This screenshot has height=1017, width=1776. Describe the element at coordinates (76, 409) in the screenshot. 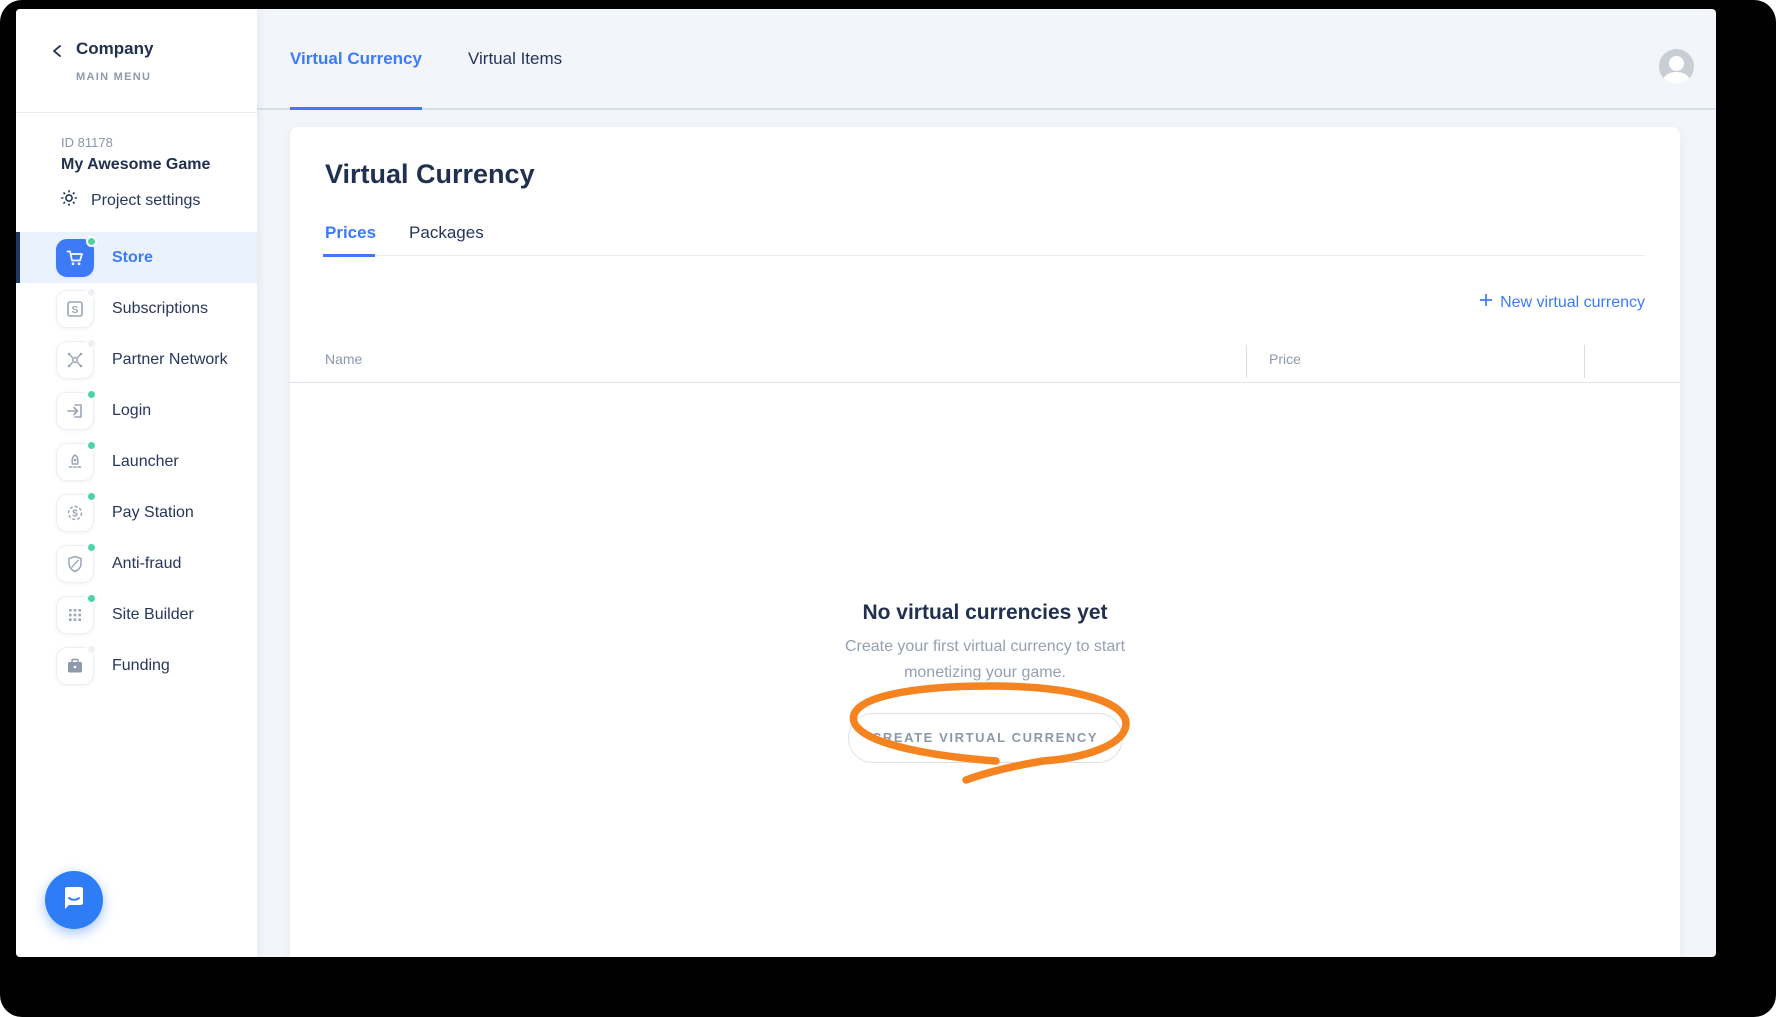

I see `login-icon` at that location.